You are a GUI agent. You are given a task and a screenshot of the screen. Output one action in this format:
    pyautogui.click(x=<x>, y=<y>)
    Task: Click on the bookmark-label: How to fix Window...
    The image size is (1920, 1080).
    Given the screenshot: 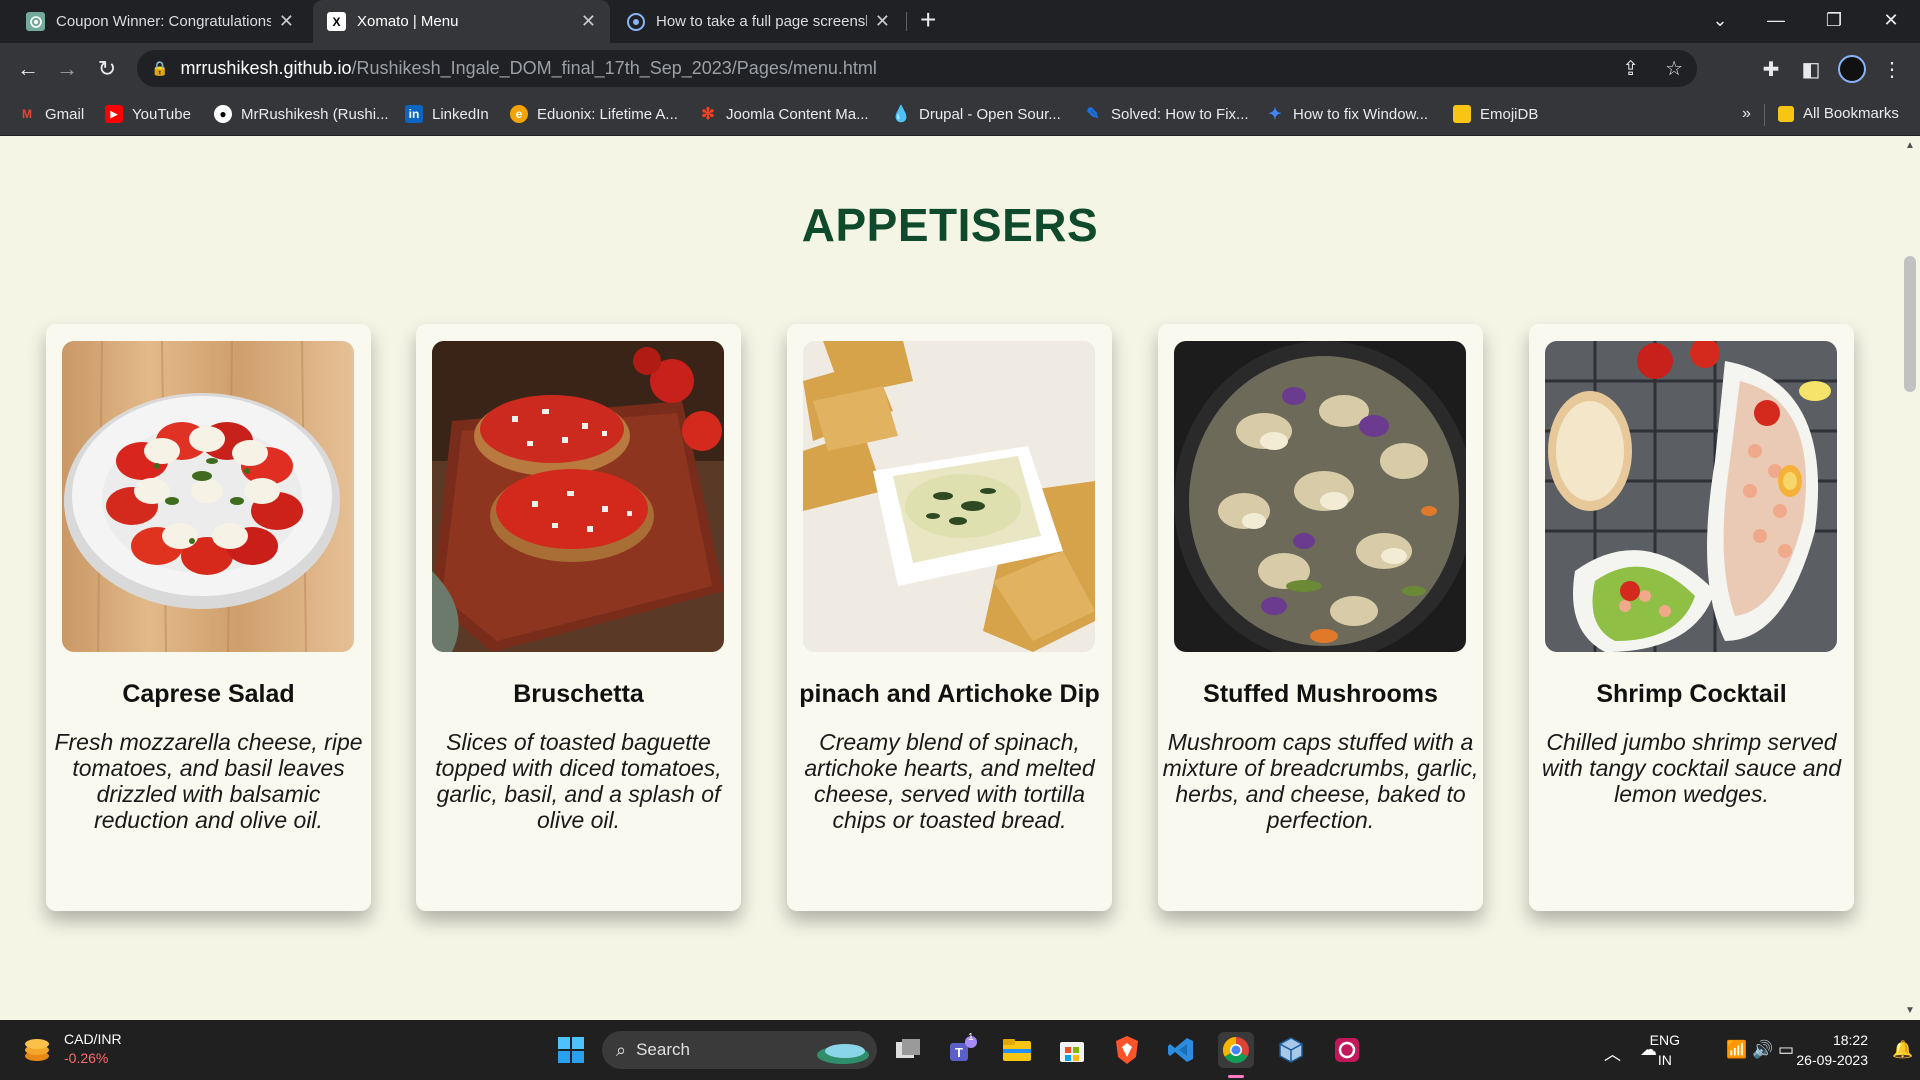 What is the action you would take?
    pyautogui.click(x=1361, y=114)
    